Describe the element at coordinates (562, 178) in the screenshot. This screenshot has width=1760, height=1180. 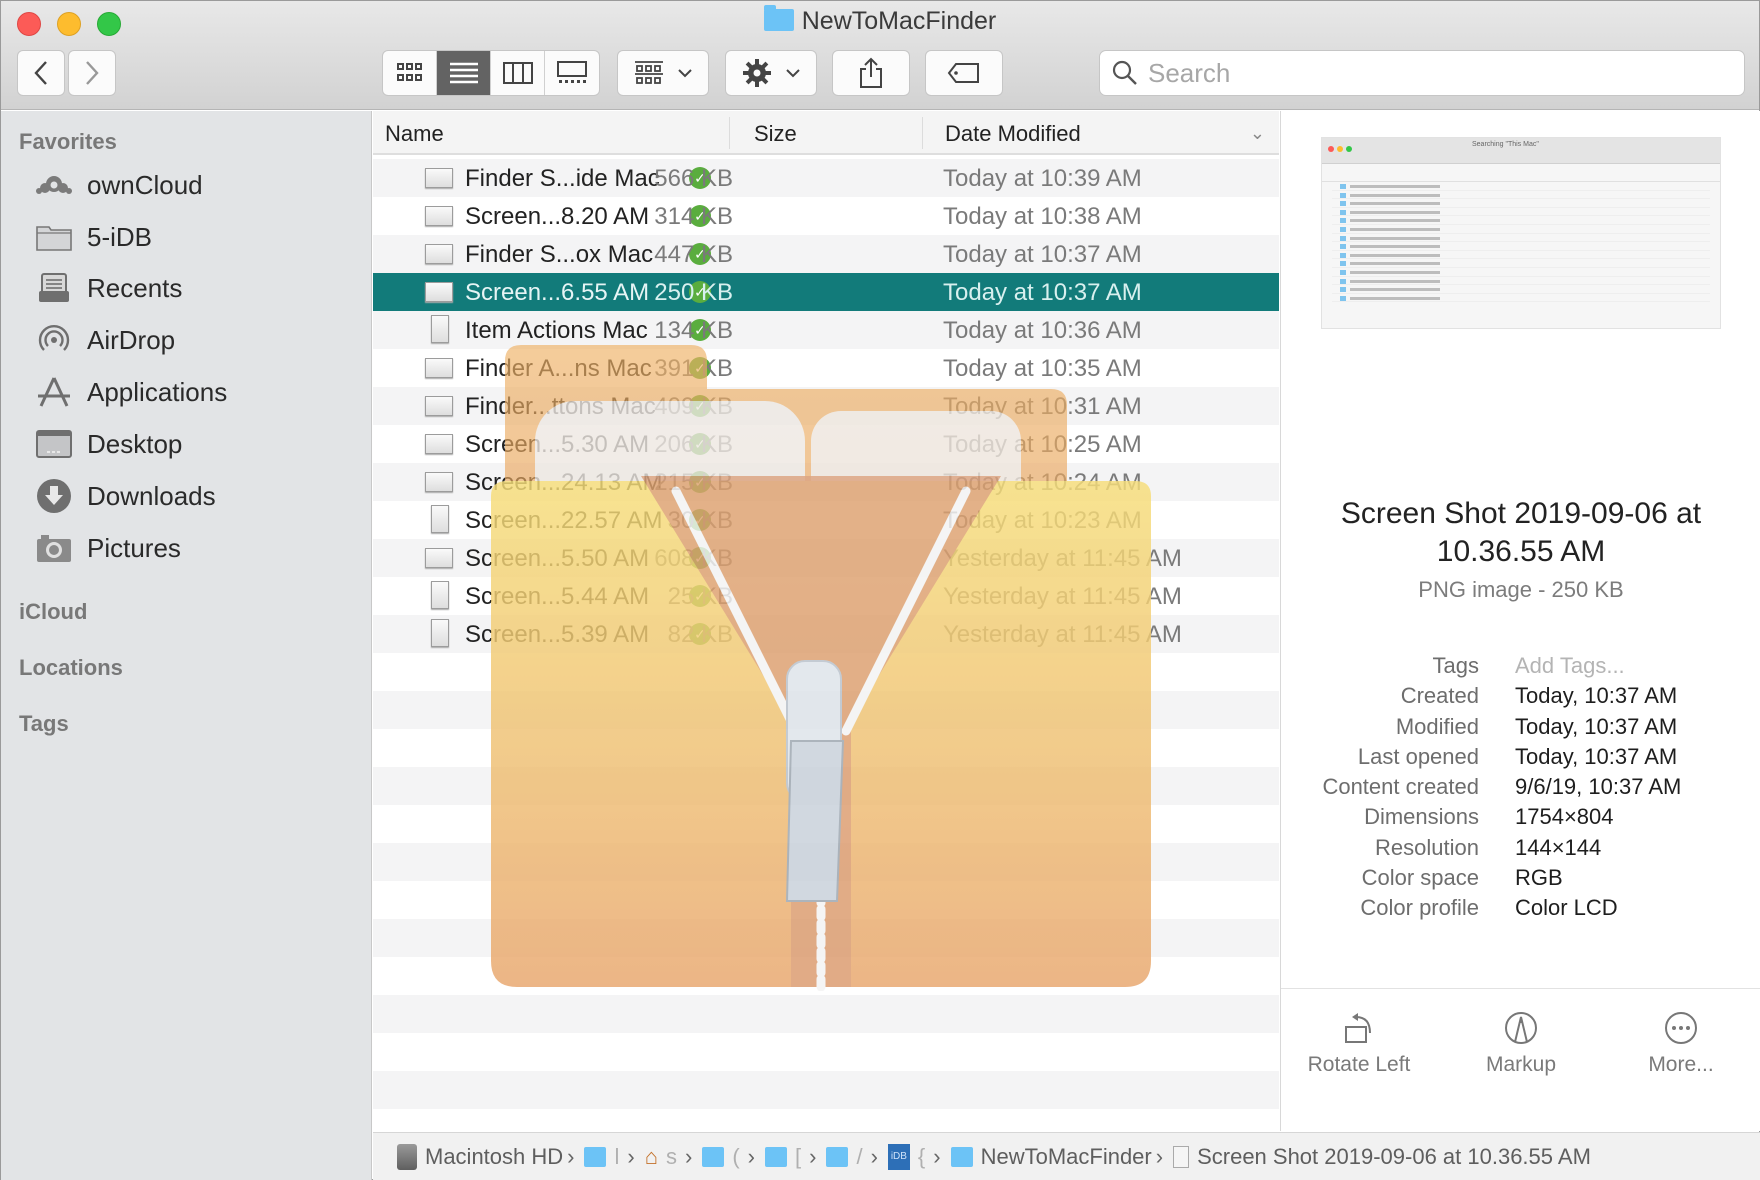
I see `file-name: Finder S...ide Mac` at that location.